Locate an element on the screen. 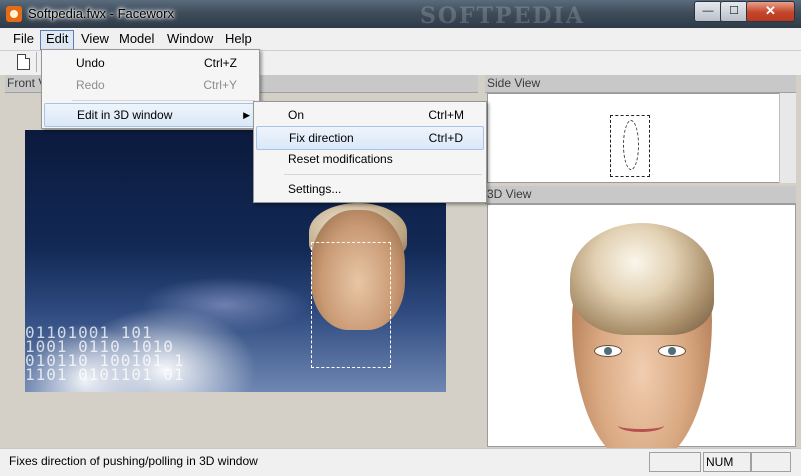  menu-item-edit-in-3d-window: Edit in 3D window ▶ is located at coordinates (150, 115).